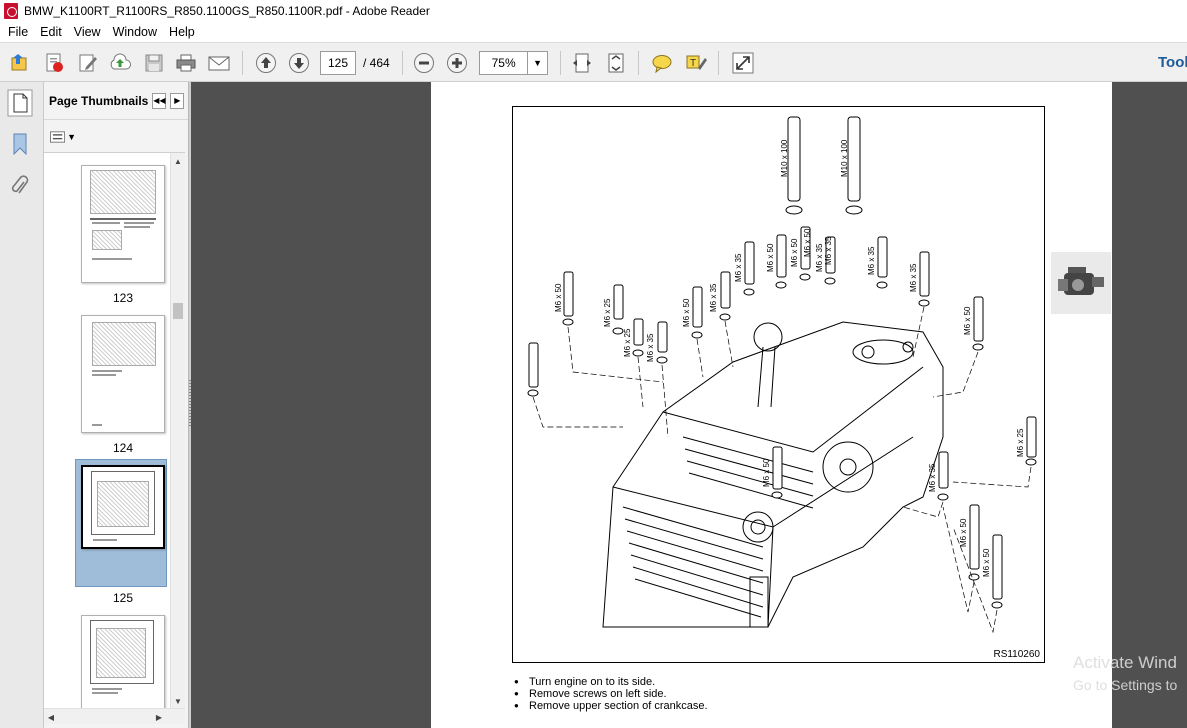 This screenshot has width=1187, height=728. What do you see at coordinates (88, 63) in the screenshot?
I see `edit-pdf-button` at bounding box center [88, 63].